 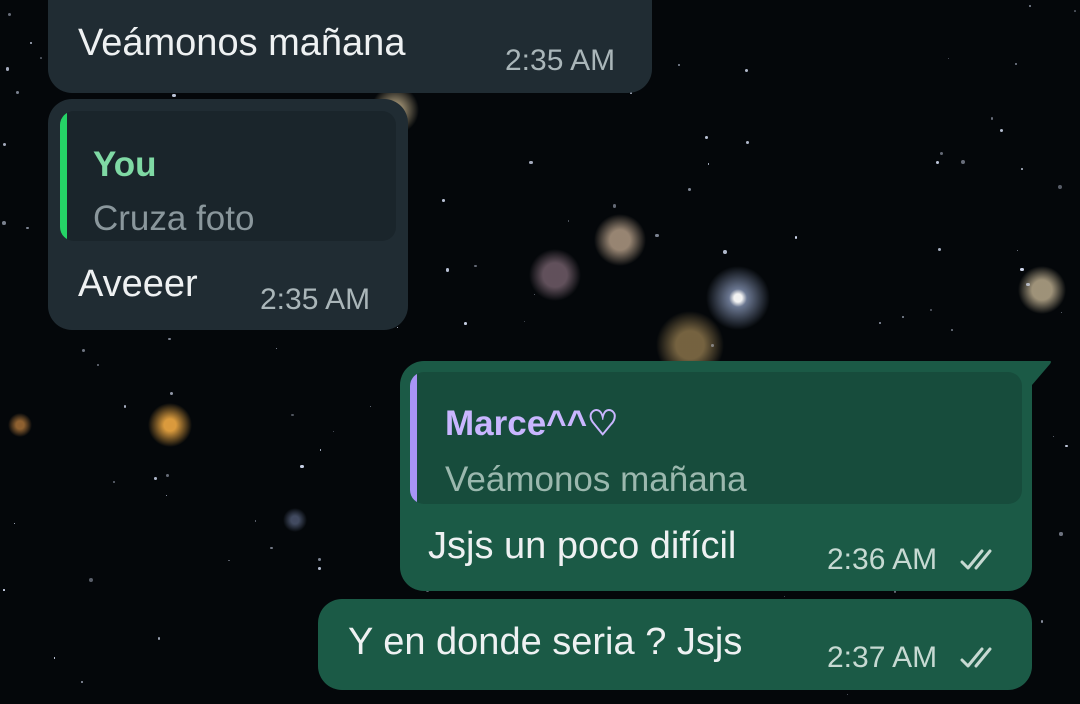 I want to click on quoted-message: You Cruza foto, so click(x=228, y=176).